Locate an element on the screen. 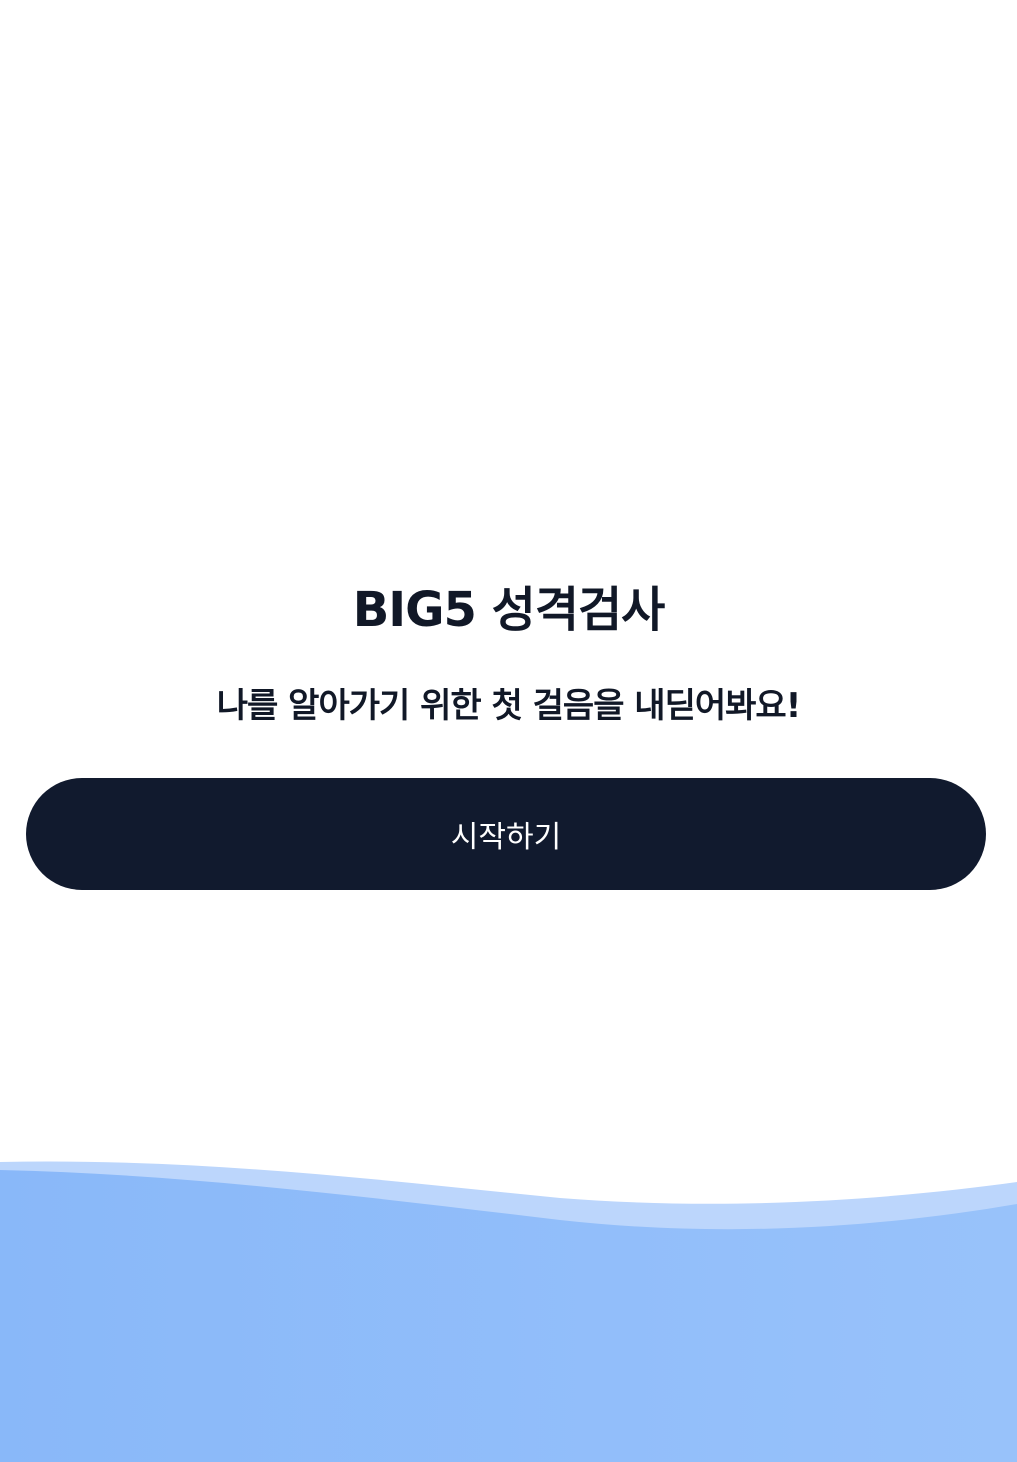  page-subtitle: 나를 알아가기 위한 첫 걸음을 내딛어봐요! is located at coordinates (508, 706).